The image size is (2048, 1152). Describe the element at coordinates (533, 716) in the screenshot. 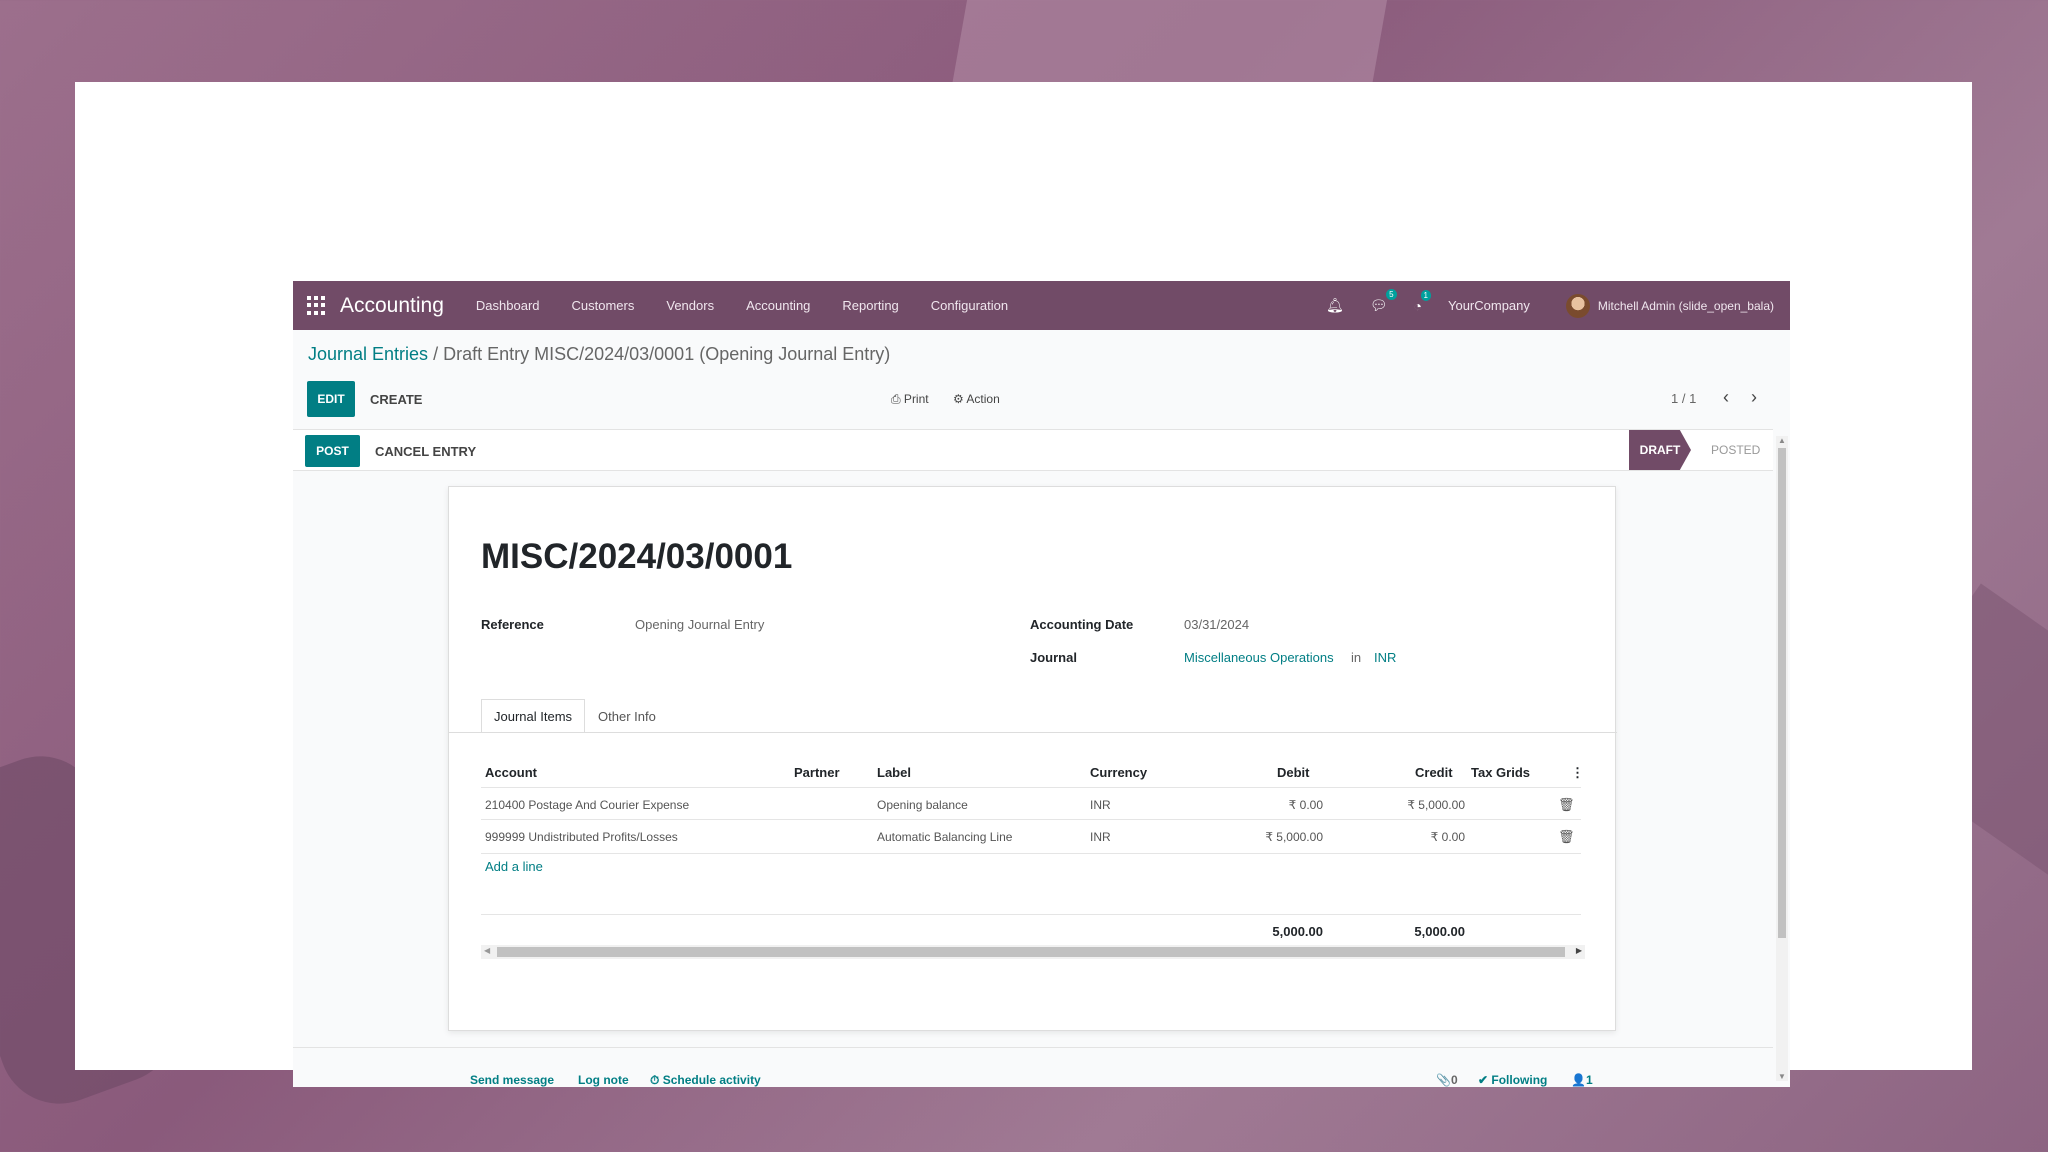

I see `tab-journal-items: Journal Items` at that location.